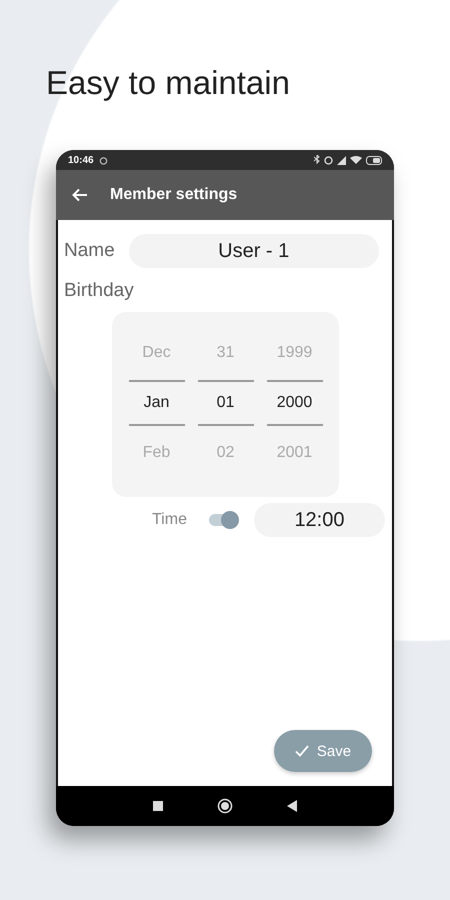  Describe the element at coordinates (156, 353) in the screenshot. I see `picker-item: Dec` at that location.